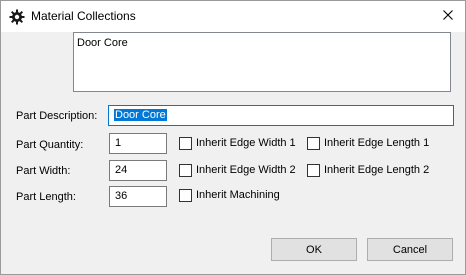 Image resolution: width=466 pixels, height=275 pixels. I want to click on part-length-input: 36, so click(138, 196).